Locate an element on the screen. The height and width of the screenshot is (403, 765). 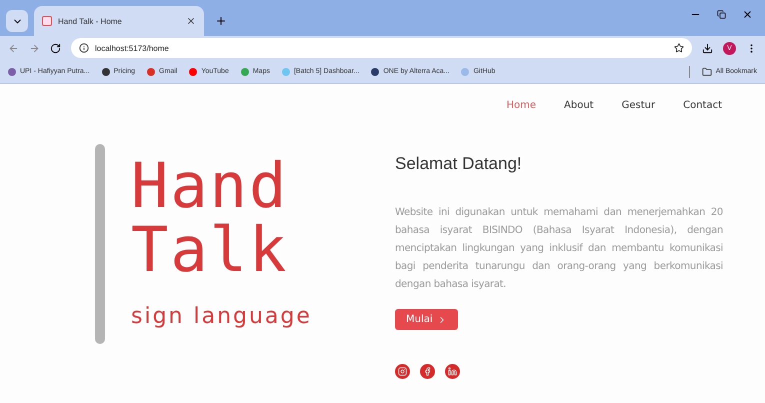
nav-link: Home is located at coordinates (521, 117).